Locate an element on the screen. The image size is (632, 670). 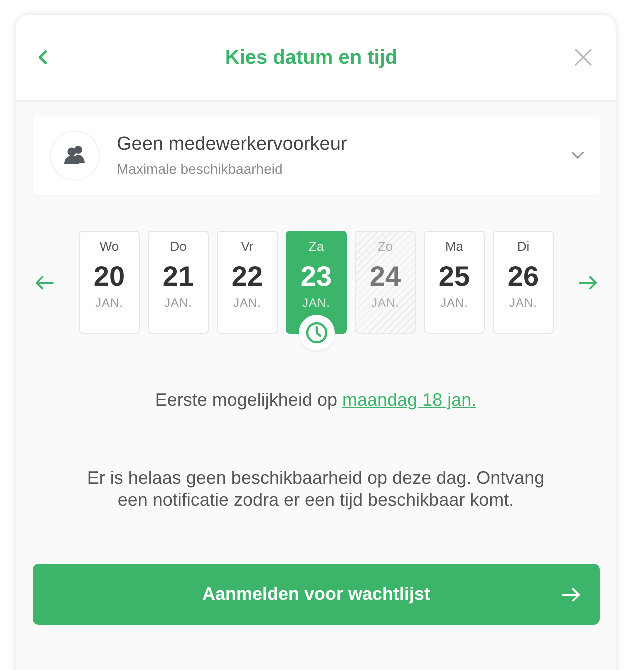
day-tile: Ma 25 JAN. is located at coordinates (454, 282).